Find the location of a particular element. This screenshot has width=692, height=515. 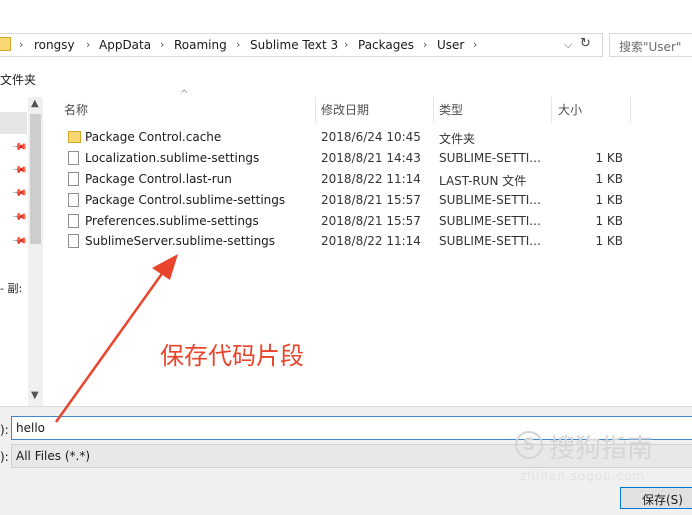

annotation-arrow-icon is located at coordinates (116, 338).